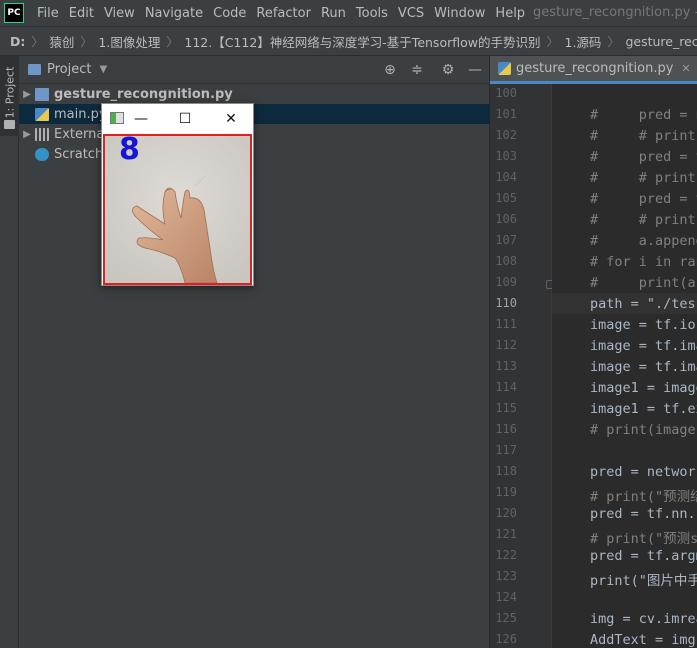 The image size is (697, 648). Describe the element at coordinates (506, 618) in the screenshot. I see `line-number: 125` at that location.